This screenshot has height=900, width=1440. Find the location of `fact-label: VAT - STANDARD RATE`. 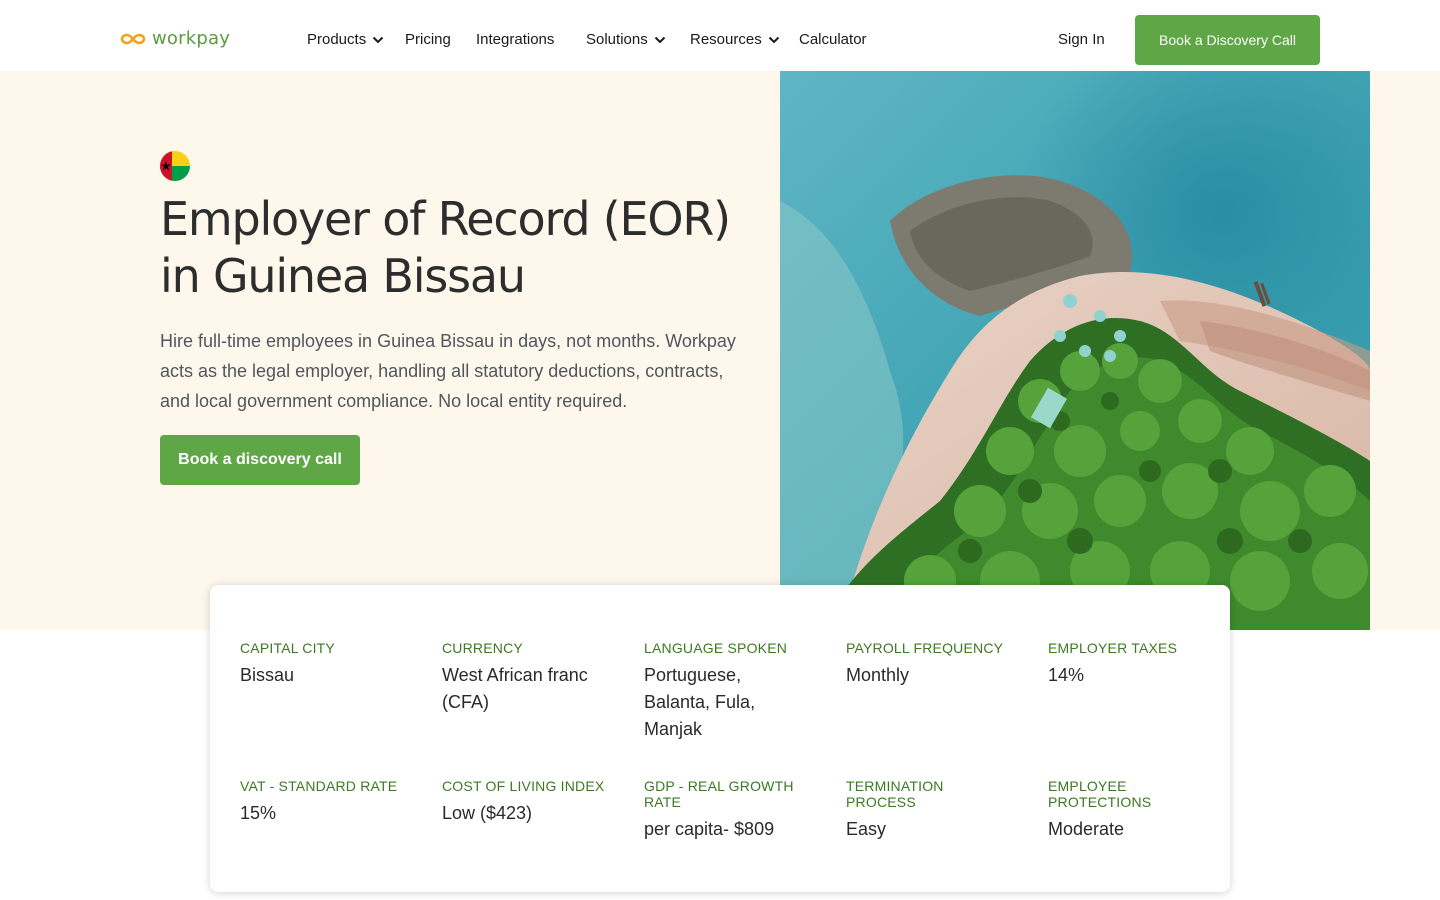

fact-label: VAT - STANDARD RATE is located at coordinates (319, 786).